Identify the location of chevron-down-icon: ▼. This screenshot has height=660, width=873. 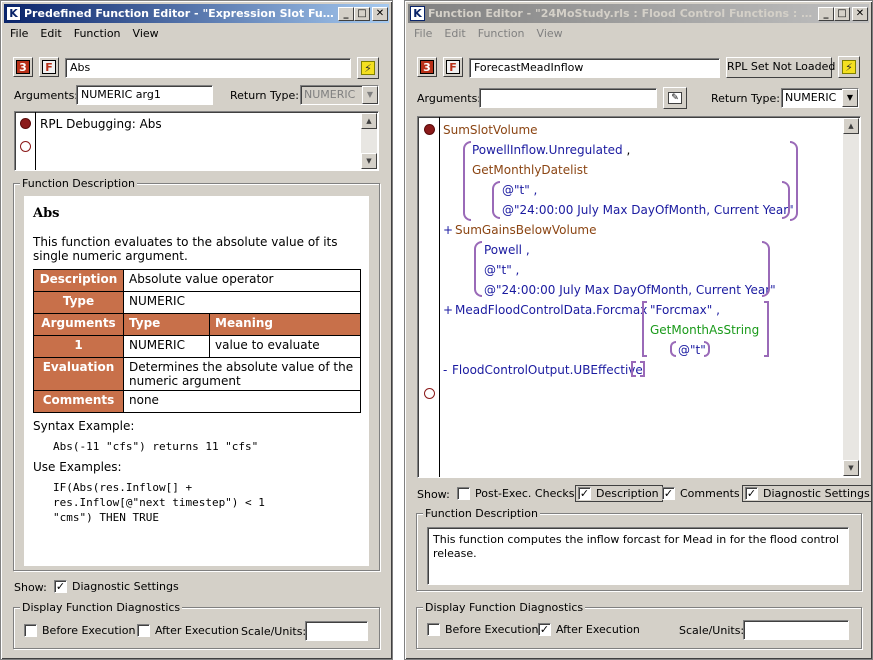
(850, 98).